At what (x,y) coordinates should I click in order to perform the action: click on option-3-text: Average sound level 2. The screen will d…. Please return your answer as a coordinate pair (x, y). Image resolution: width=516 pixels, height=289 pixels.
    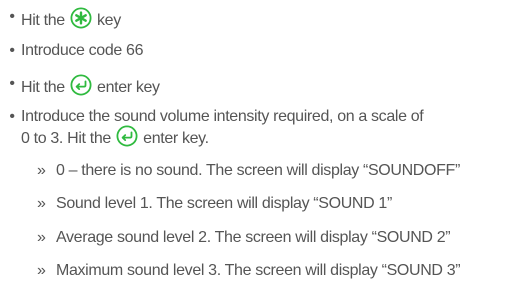
    Looking at the image, I should click on (253, 237).